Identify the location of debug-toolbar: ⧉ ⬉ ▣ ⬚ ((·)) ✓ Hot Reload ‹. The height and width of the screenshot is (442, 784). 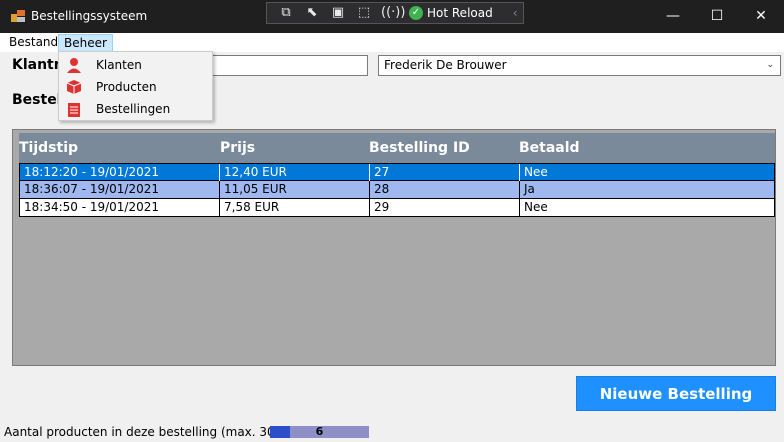
(395, 13).